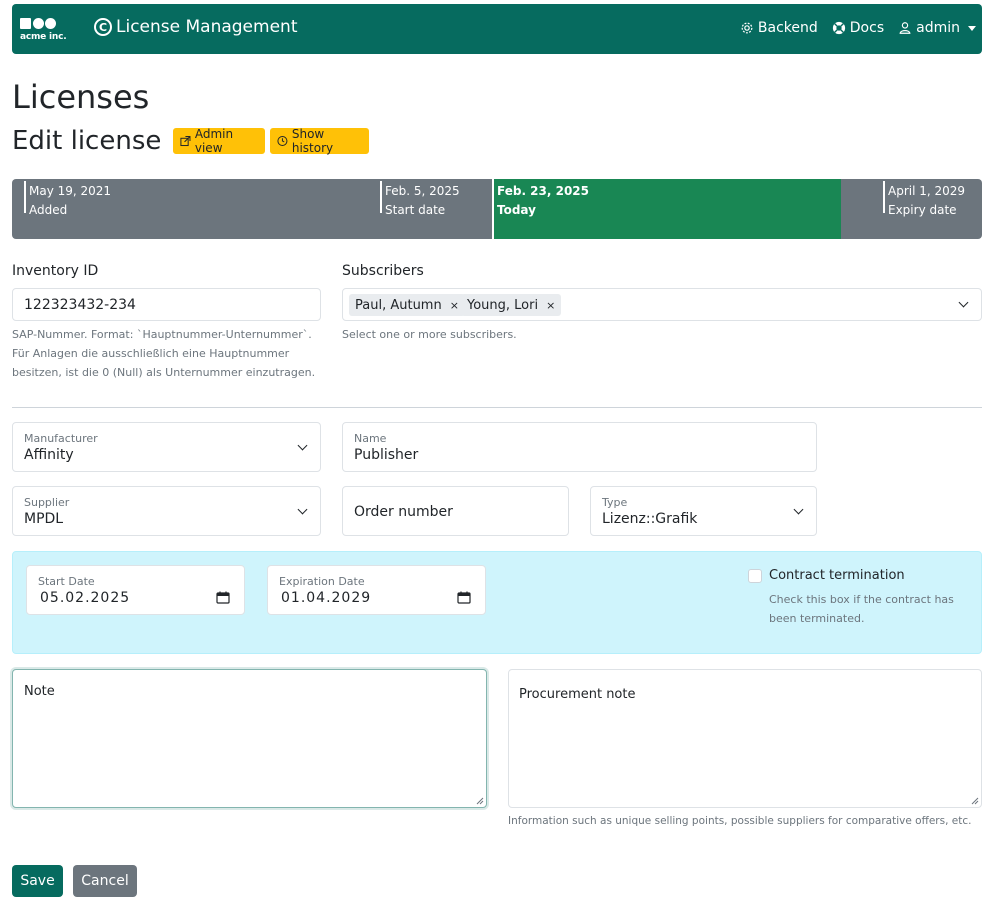 The width and height of the screenshot is (1000, 913). What do you see at coordinates (497, 407) in the screenshot?
I see `divider` at bounding box center [497, 407].